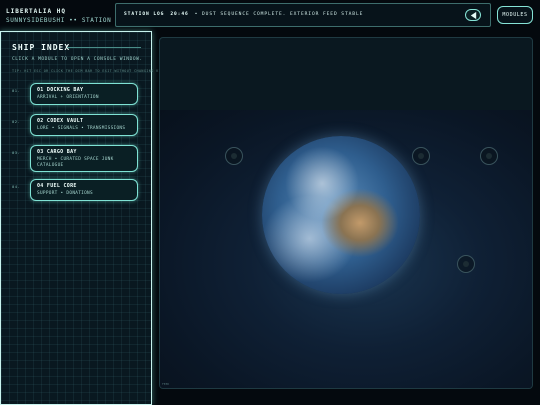 The width and height of the screenshot is (540, 405). Describe the element at coordinates (16, 152) in the screenshot. I see `module-number: 03.` at that location.